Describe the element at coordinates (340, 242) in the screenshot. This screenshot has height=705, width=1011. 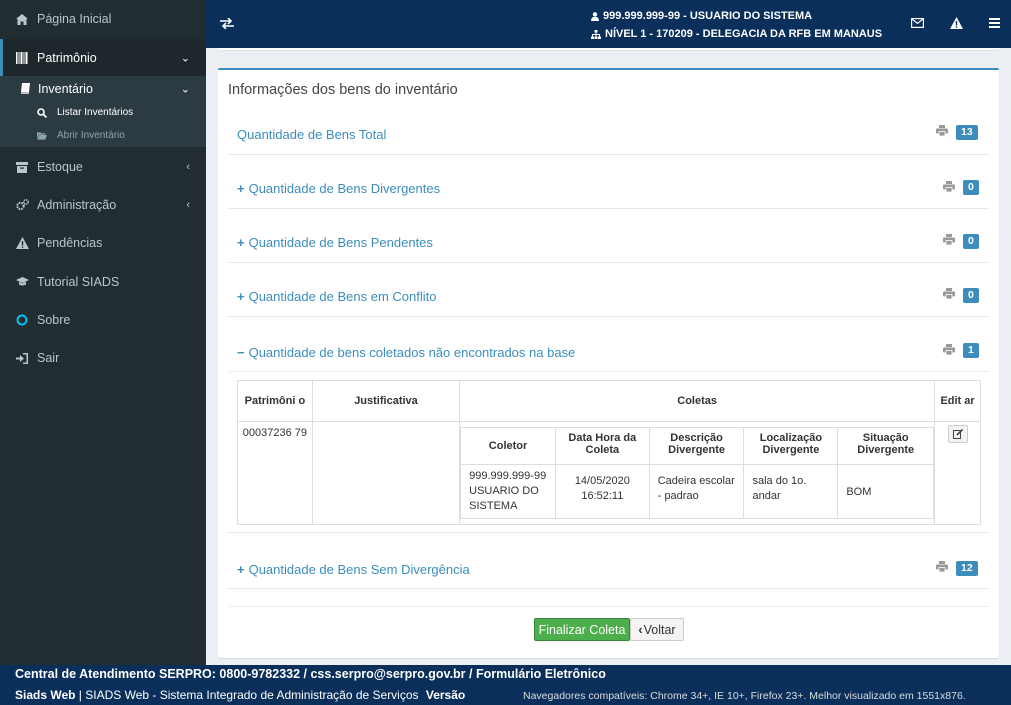
I see `section-label: Quantidade de Bens Pendentes` at that location.